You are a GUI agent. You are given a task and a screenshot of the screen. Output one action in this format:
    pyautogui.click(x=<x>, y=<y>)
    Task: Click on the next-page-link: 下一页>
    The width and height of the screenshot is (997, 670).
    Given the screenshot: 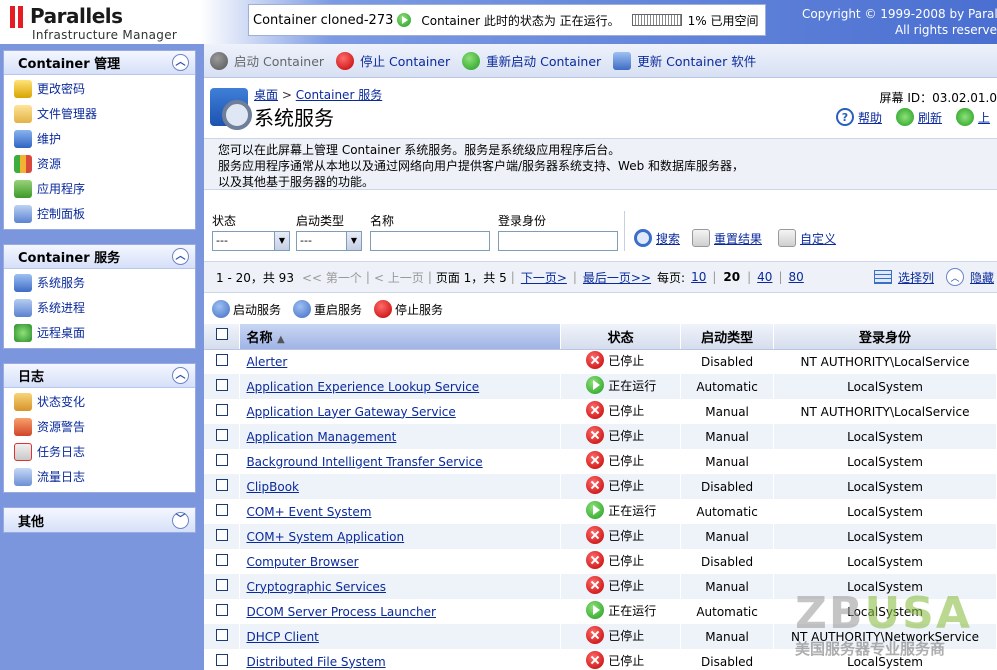 What is the action you would take?
    pyautogui.click(x=544, y=277)
    